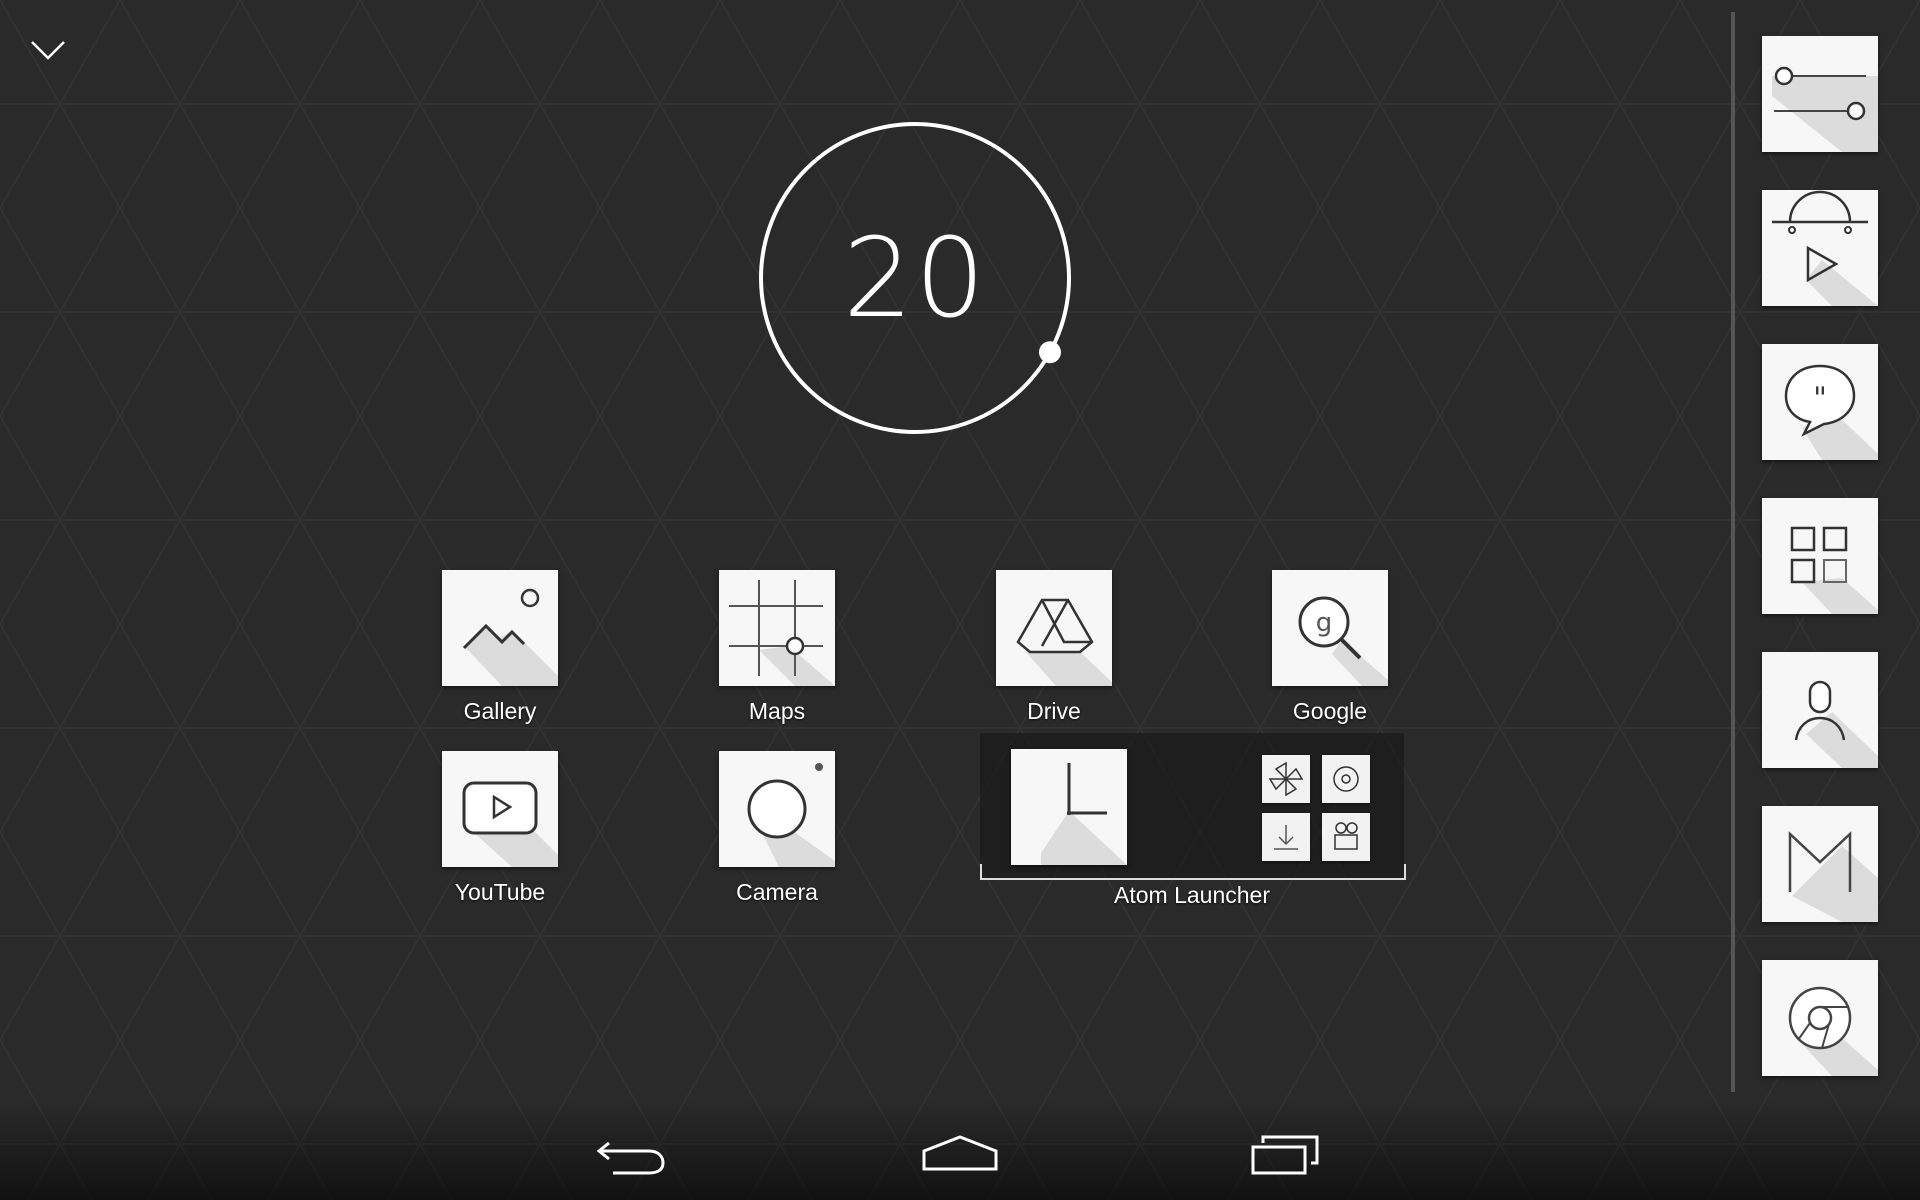  What do you see at coordinates (1054, 628) in the screenshot?
I see `drive-icon` at bounding box center [1054, 628].